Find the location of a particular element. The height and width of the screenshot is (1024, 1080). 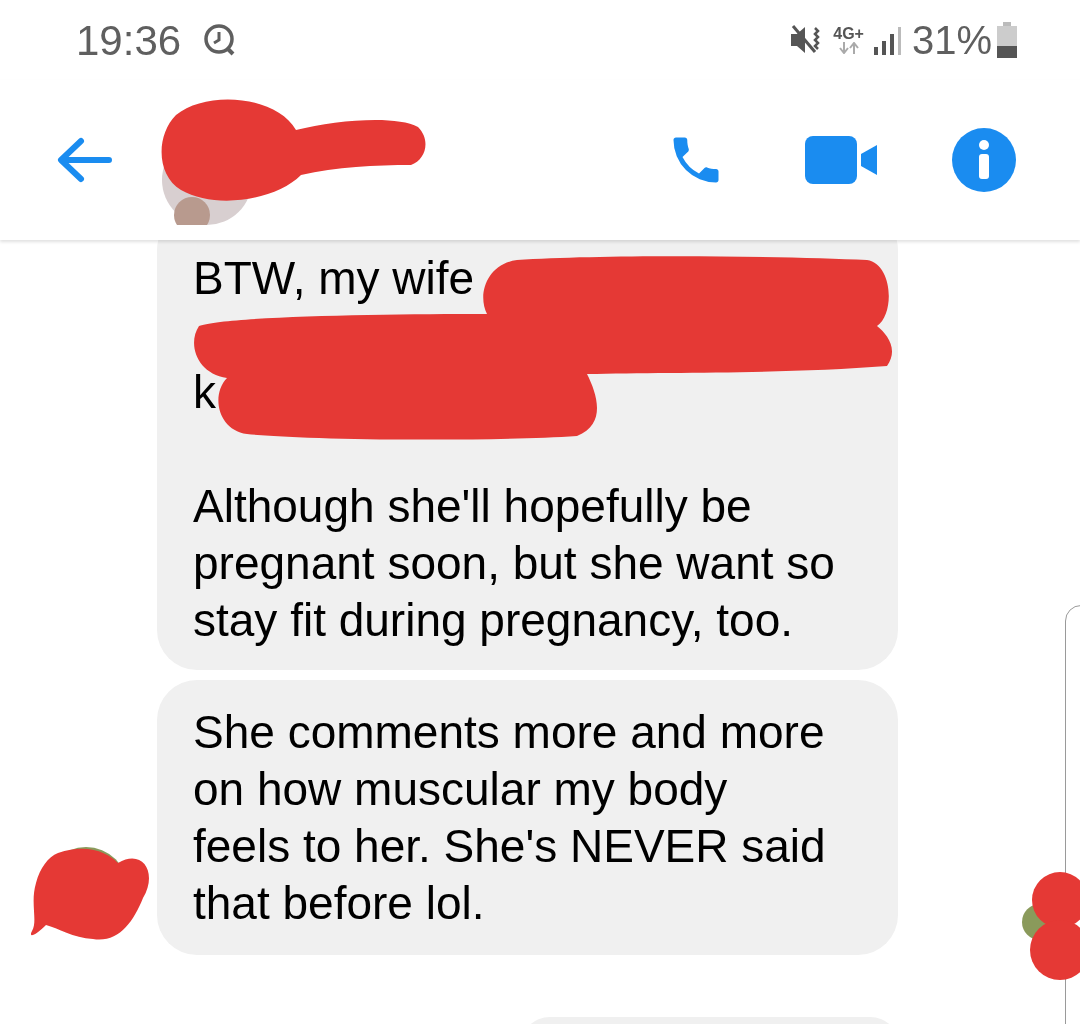

signal-icon is located at coordinates (886, 40).